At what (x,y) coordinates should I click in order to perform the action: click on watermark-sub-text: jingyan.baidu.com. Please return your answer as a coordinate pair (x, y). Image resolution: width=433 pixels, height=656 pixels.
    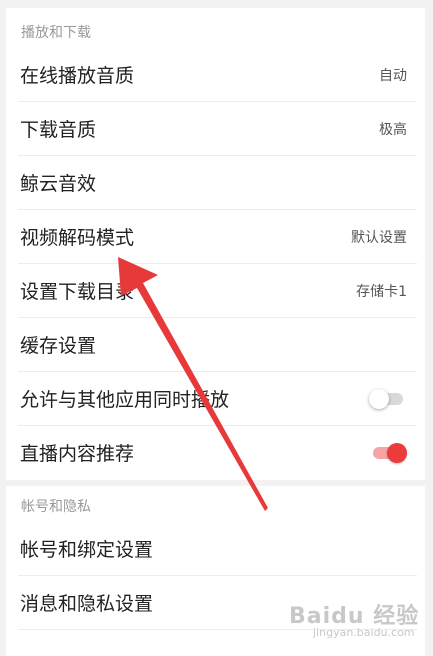
    Looking at the image, I should click on (364, 632).